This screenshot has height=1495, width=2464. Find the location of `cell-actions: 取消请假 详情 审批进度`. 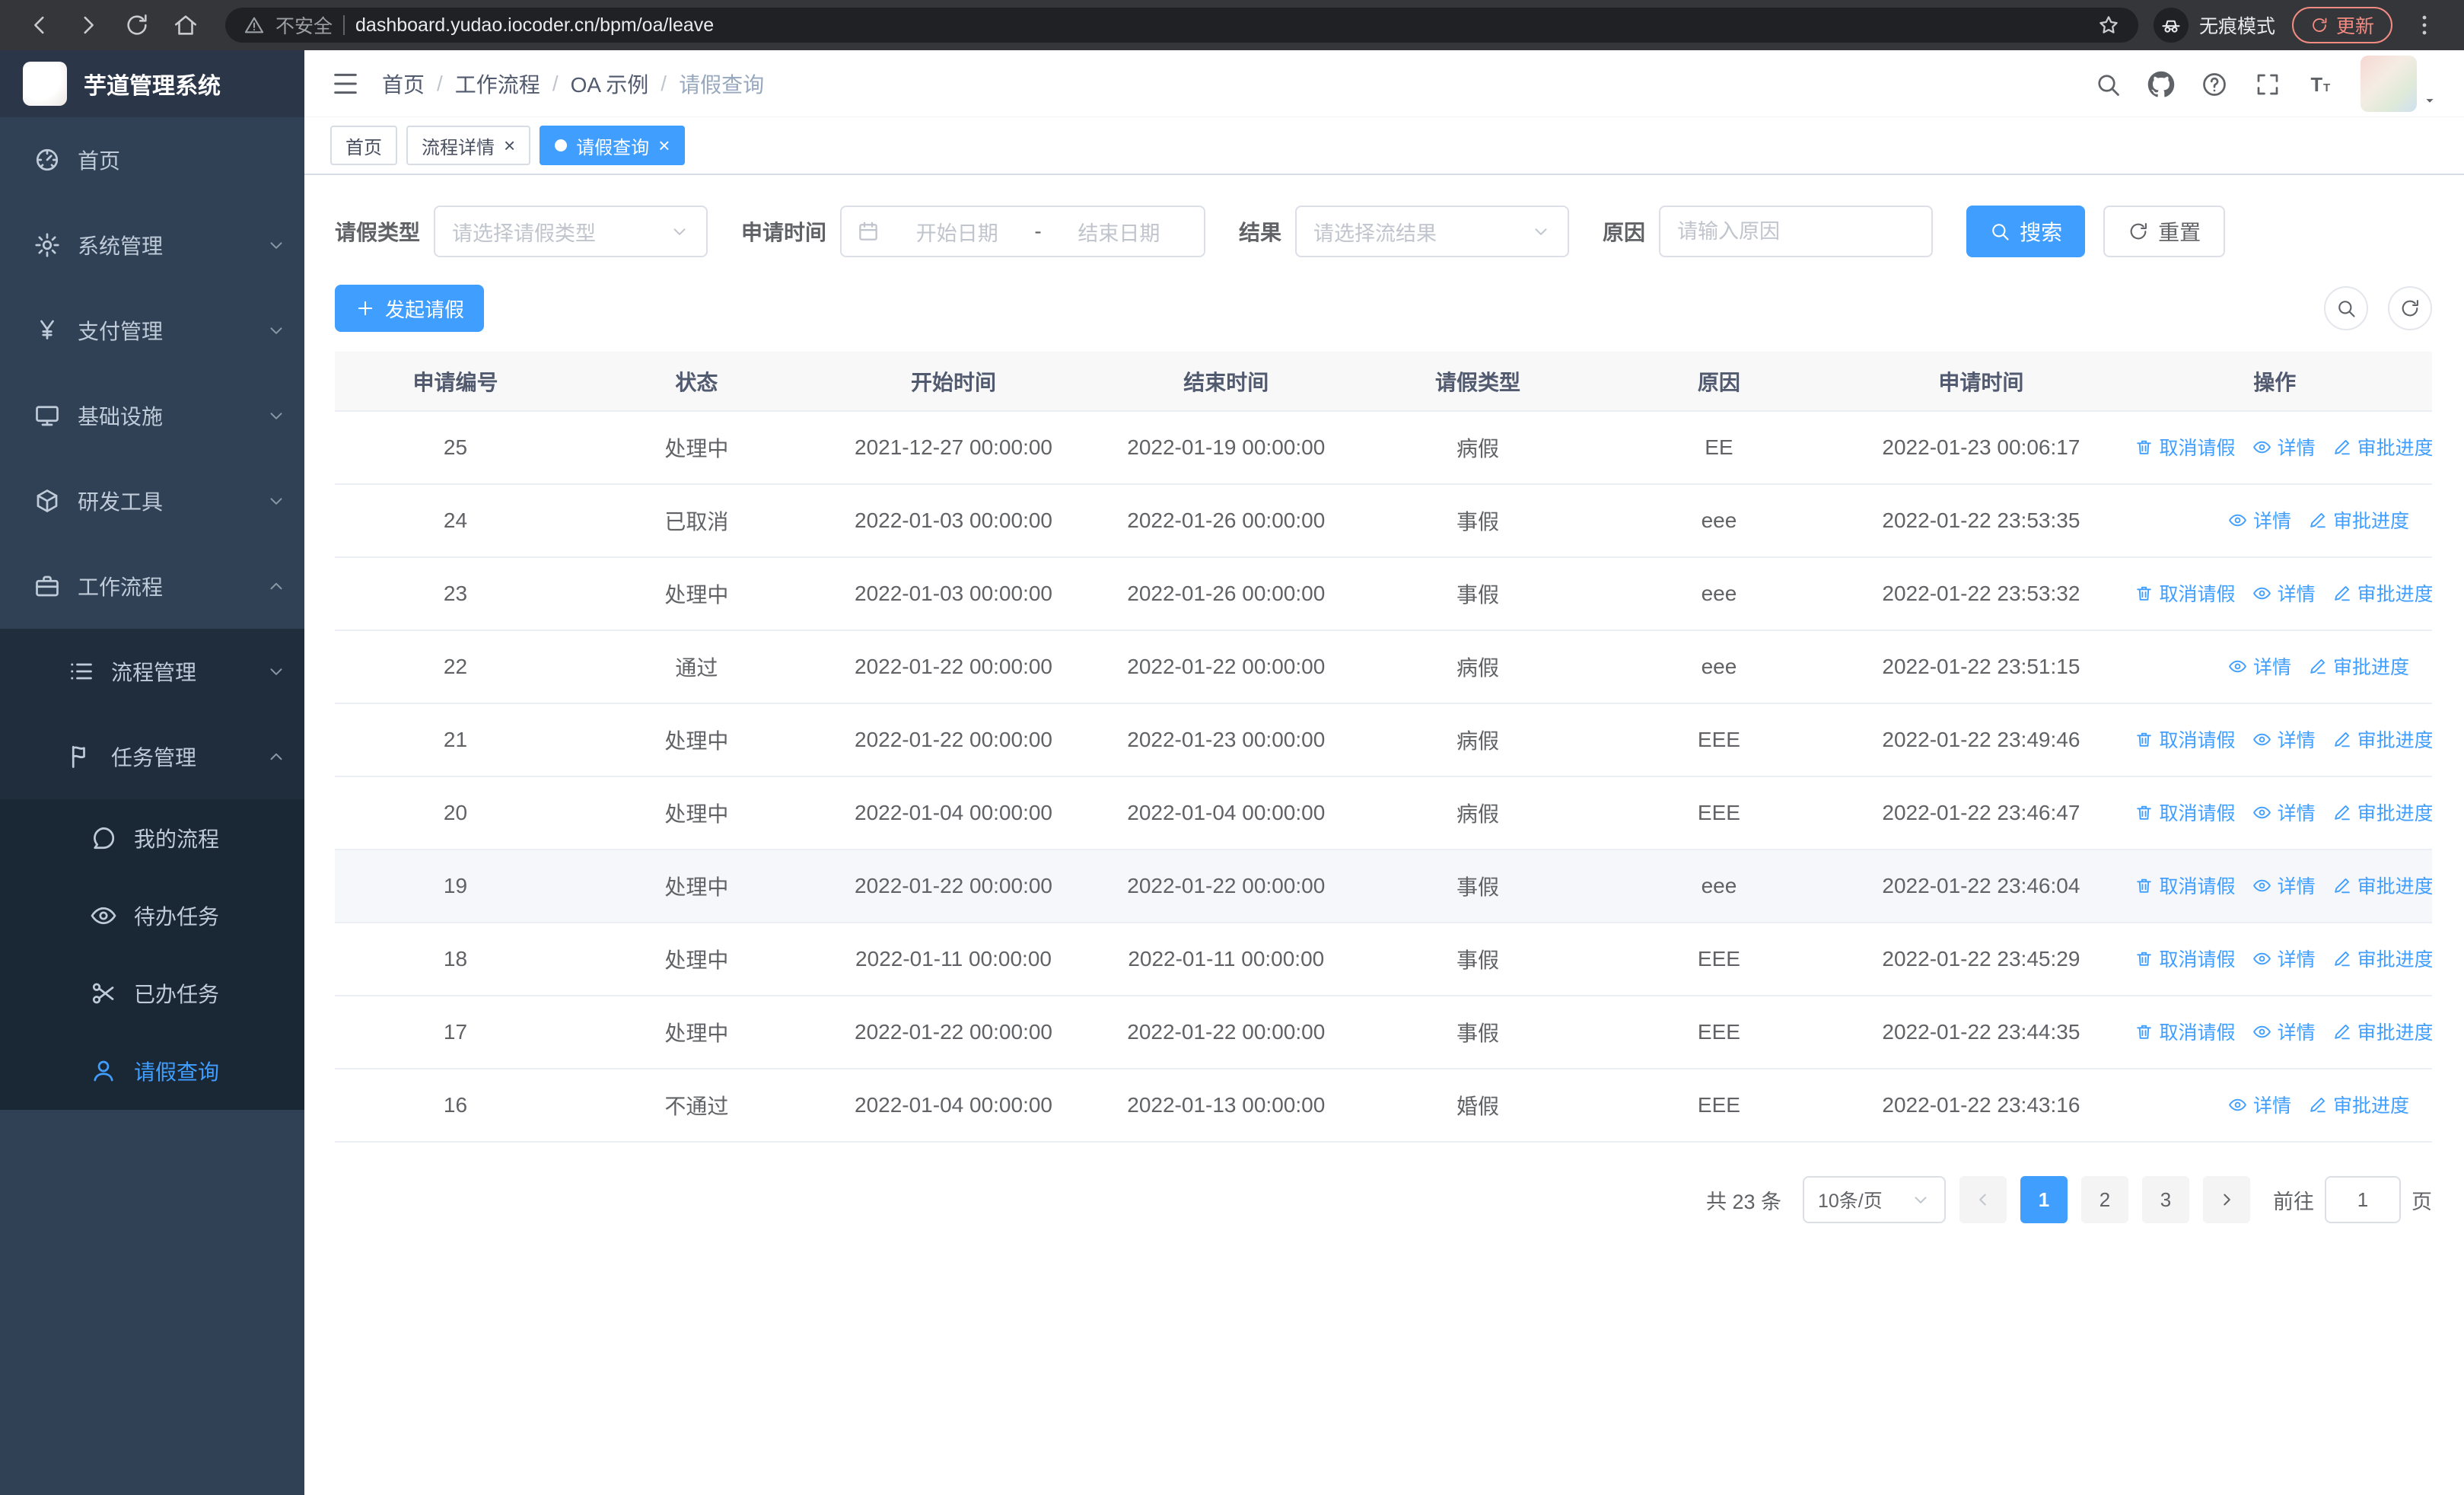

cell-actions: 取消请假 详情 审批进度 is located at coordinates (2274, 448).